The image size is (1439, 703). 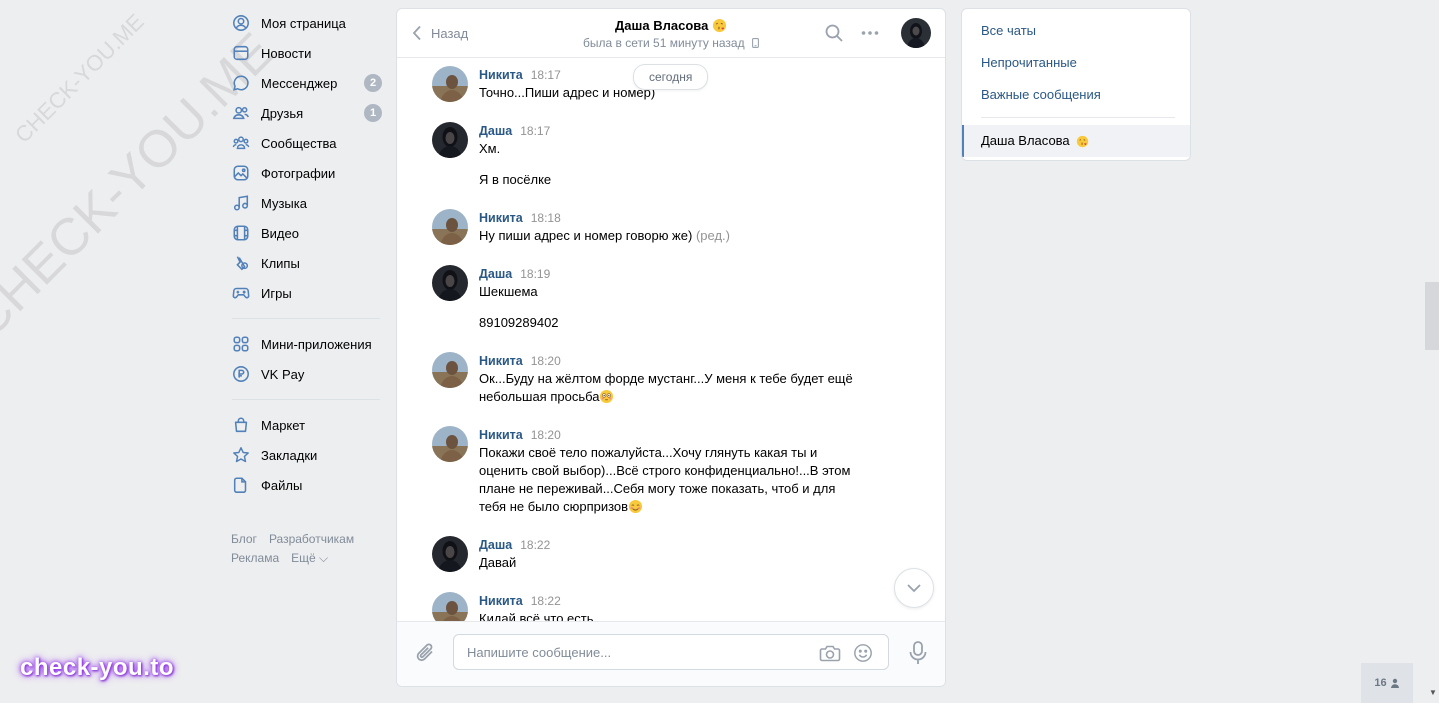 I want to click on video-icon, so click(x=241, y=233).